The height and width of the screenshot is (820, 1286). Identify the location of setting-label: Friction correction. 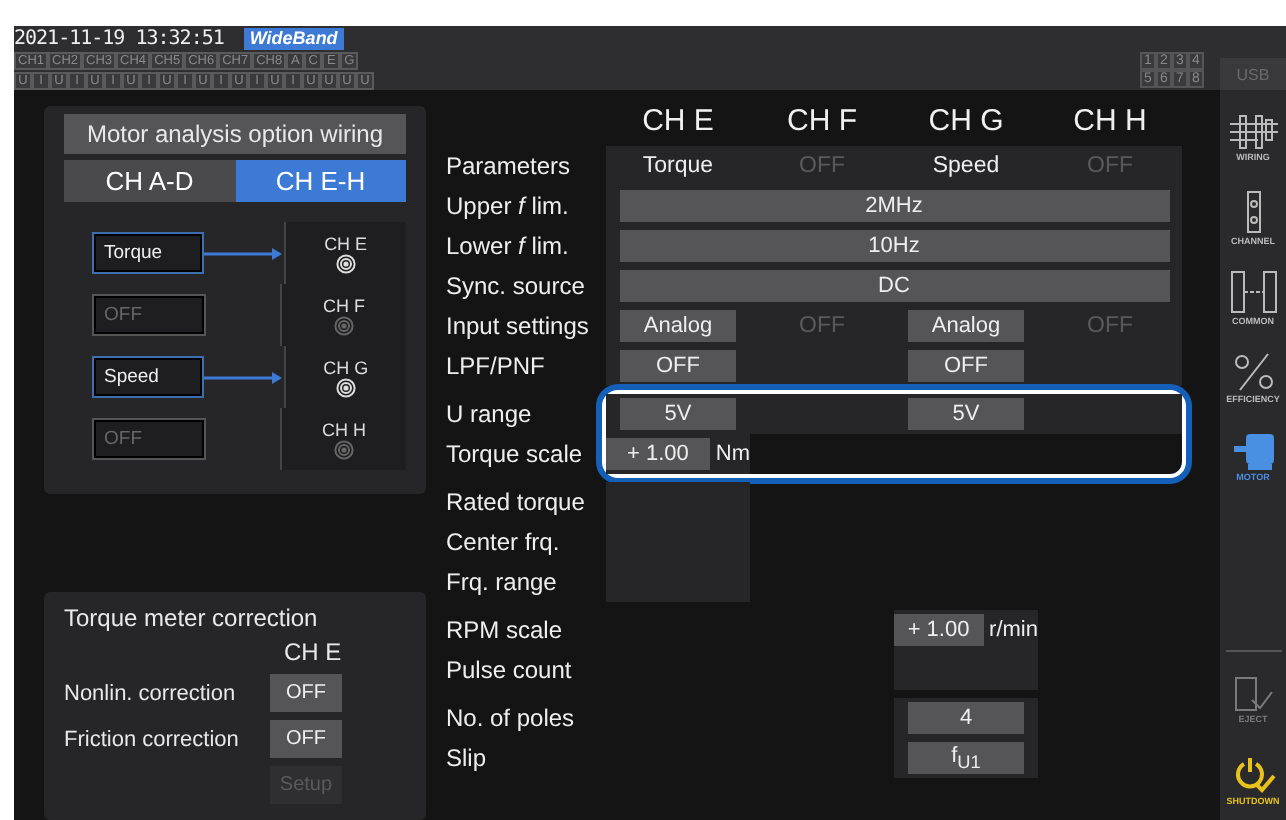
(152, 739).